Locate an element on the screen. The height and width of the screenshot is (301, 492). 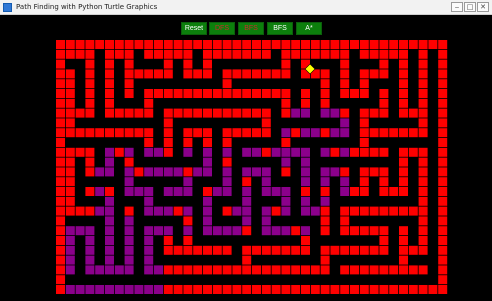
dfs-button: DFS is located at coordinates (222, 28).